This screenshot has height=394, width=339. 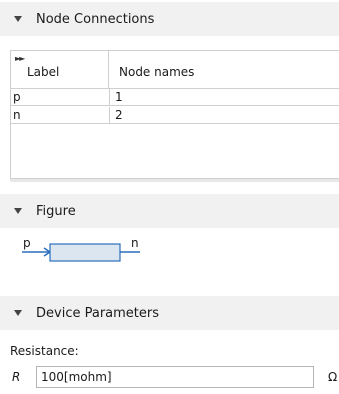 I want to click on resistance-unit: Ω, so click(x=333, y=377).